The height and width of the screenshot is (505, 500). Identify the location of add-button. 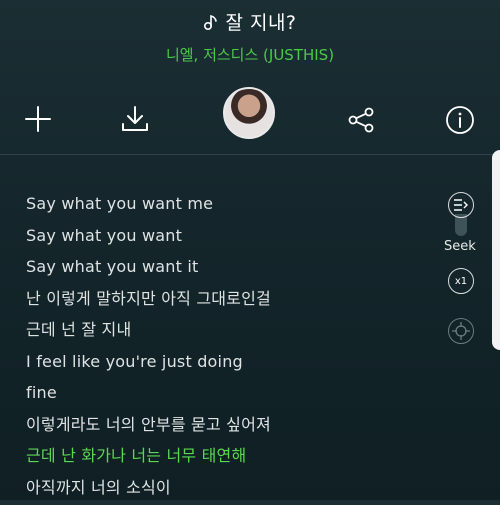
(38, 119).